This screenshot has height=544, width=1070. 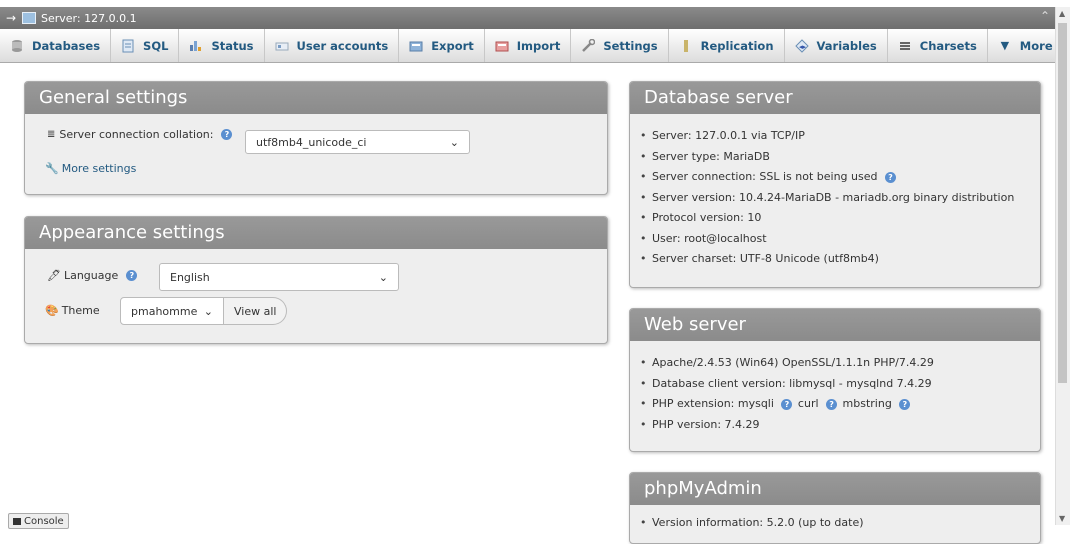 I want to click on breadcrumb: → Server: 127.0.0.1 ⌃, so click(x=528, y=18).